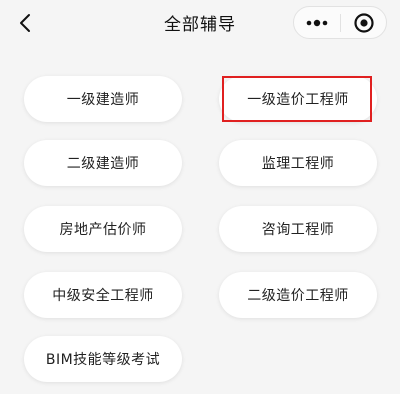  What do you see at coordinates (103, 295) in the screenshot?
I see `course-item-safety-engineer: 中级安全工程师` at bounding box center [103, 295].